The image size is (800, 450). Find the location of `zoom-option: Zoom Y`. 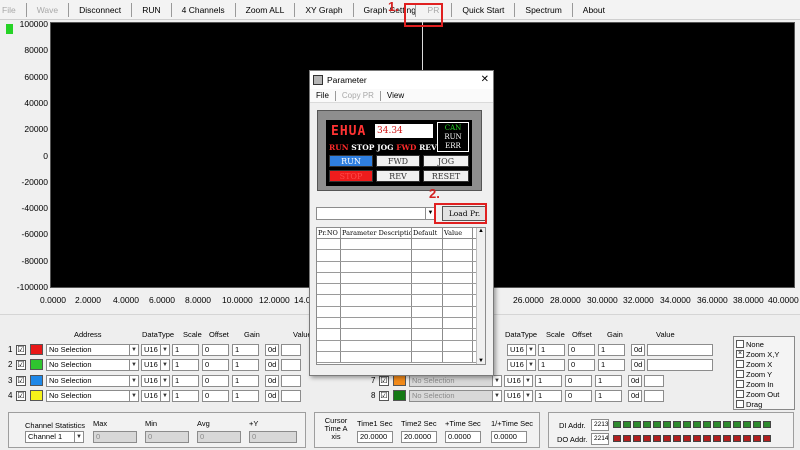

zoom-option: Zoom Y is located at coordinates (764, 374).